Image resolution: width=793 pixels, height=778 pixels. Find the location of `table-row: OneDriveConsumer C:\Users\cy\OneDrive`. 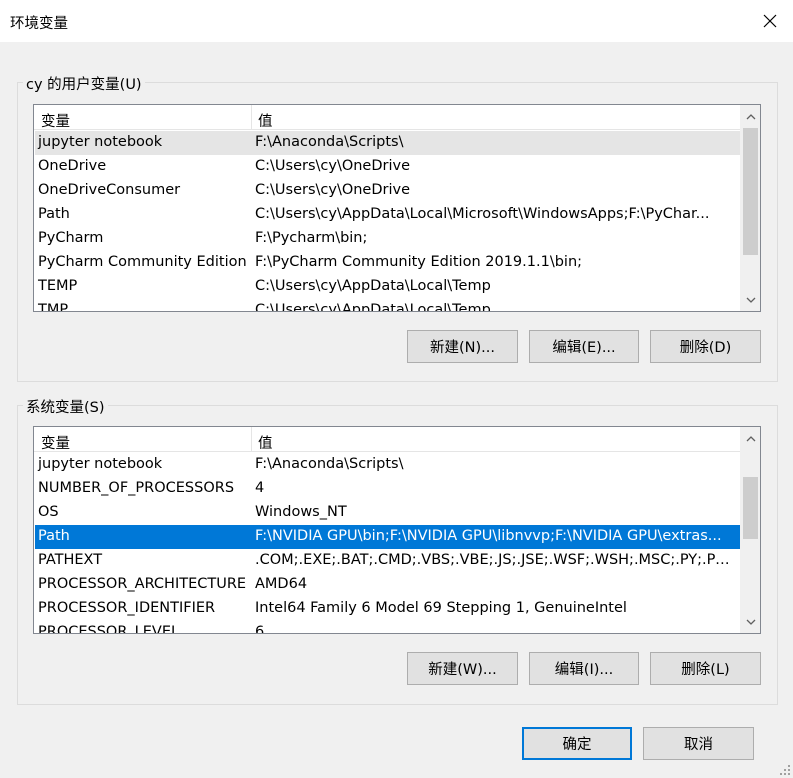

table-row: OneDriveConsumer C:\Users\cy\OneDrive is located at coordinates (387, 191).